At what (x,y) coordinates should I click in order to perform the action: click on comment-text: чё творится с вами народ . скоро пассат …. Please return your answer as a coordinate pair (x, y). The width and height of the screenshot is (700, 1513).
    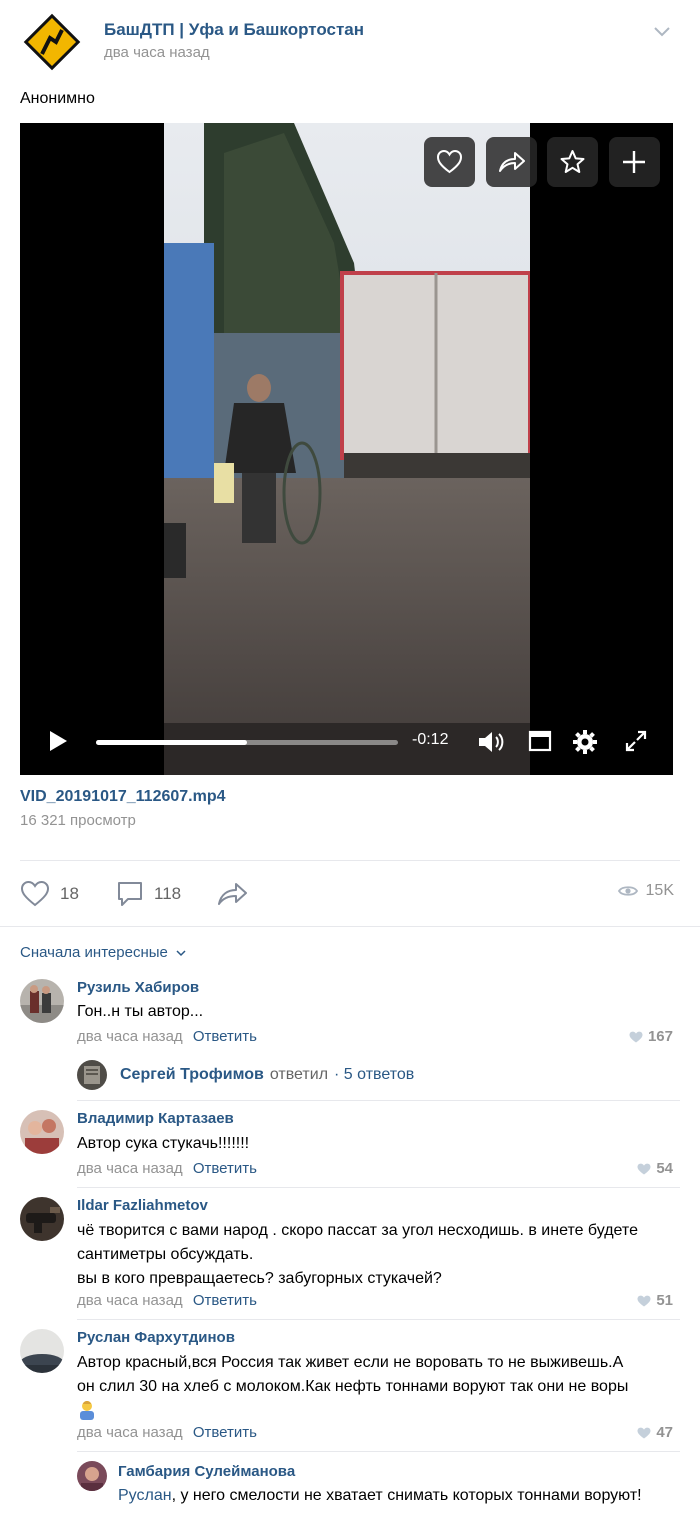
    Looking at the image, I should click on (377, 1255).